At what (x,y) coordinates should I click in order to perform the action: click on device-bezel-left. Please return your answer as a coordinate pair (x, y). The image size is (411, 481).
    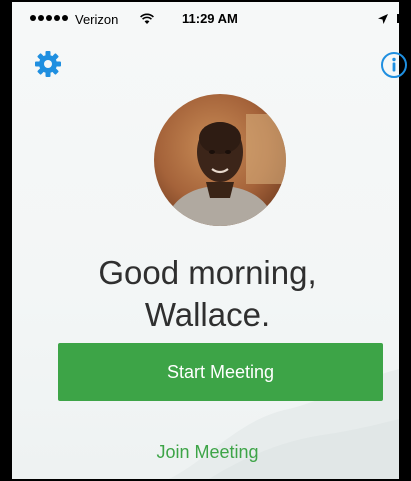
    Looking at the image, I should click on (7, 240).